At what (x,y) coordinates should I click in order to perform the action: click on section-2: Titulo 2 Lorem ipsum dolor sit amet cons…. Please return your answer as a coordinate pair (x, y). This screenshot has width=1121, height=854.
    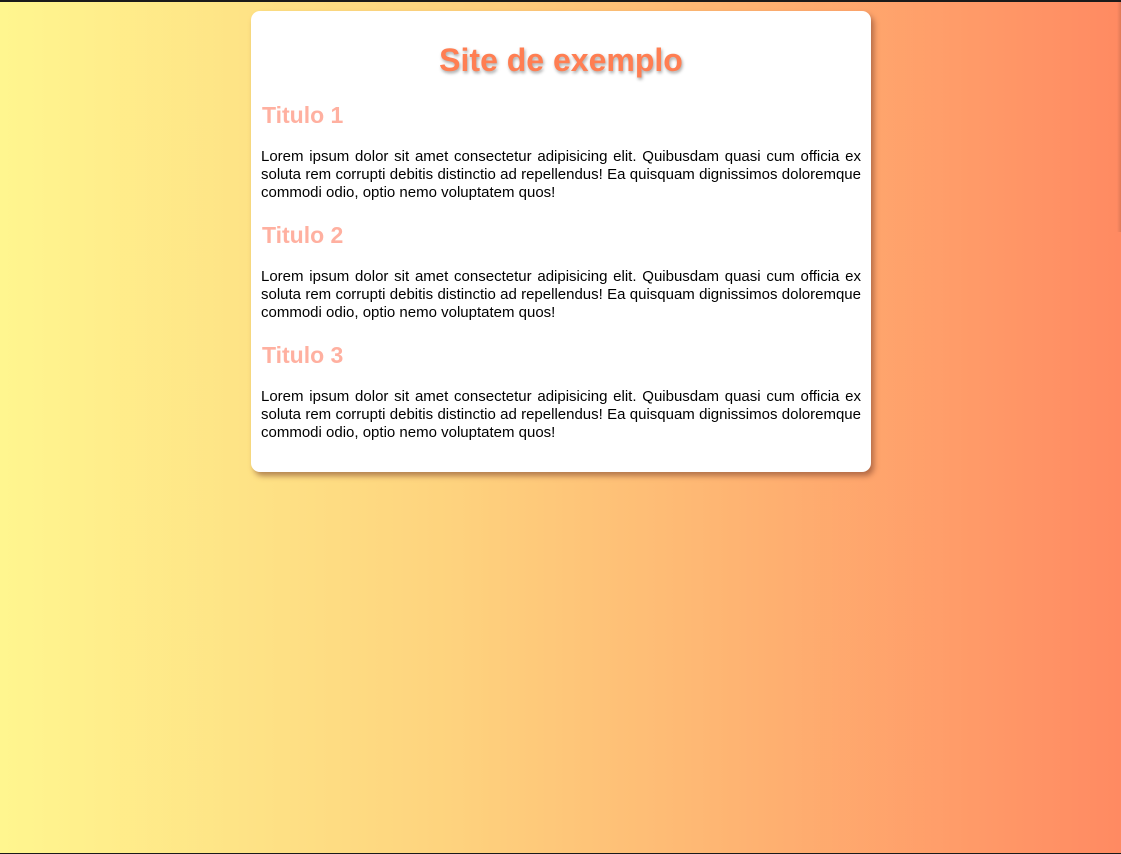
    Looking at the image, I should click on (561, 272).